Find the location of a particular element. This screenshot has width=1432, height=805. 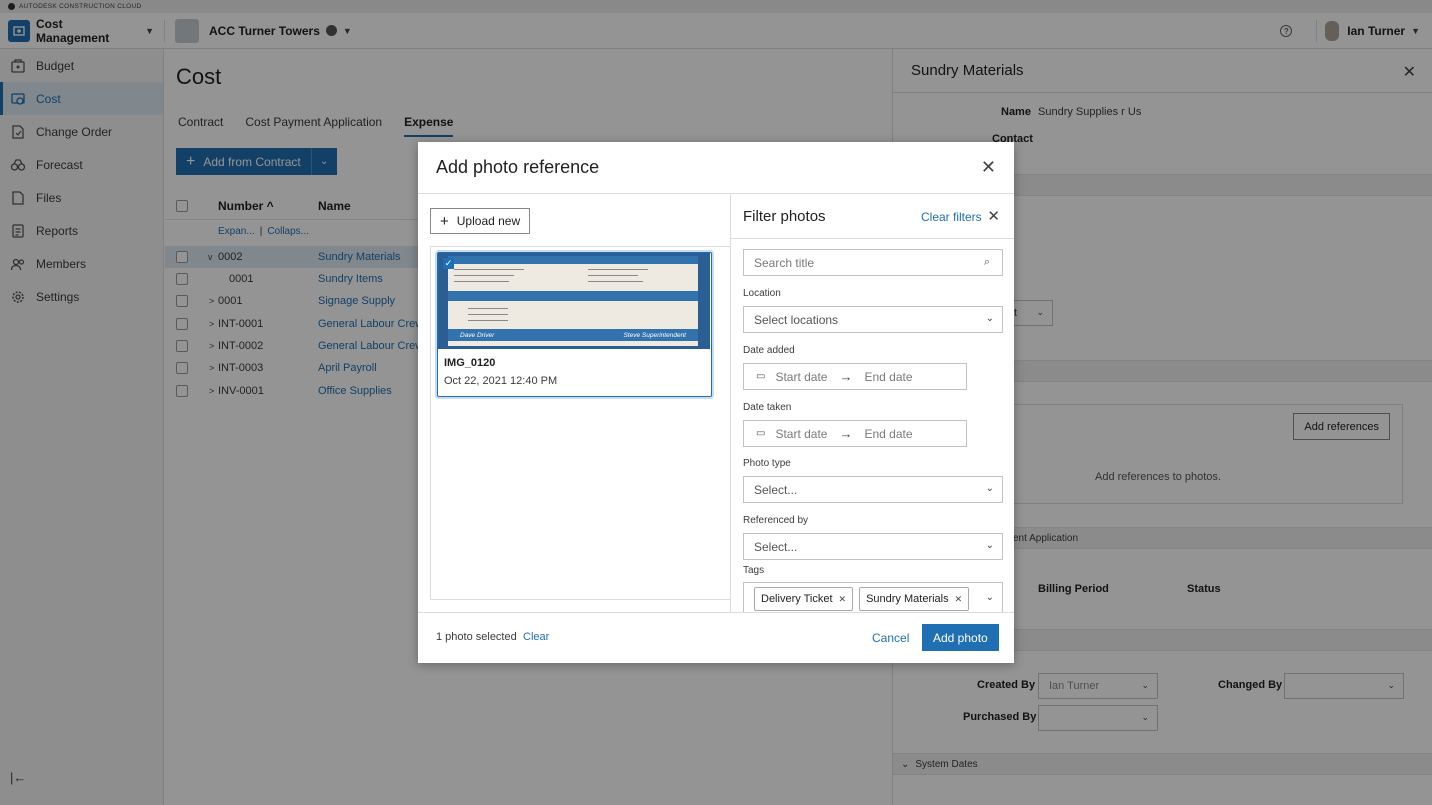

selected-count: 1 photo selected is located at coordinates (476, 637).